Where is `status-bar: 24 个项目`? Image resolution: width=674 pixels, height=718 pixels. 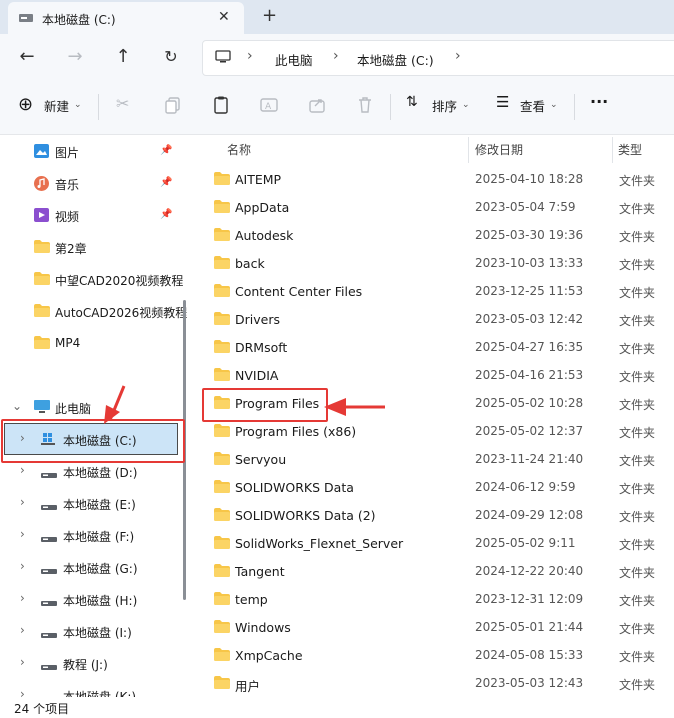
status-bar: 24 个项目 is located at coordinates (337, 707).